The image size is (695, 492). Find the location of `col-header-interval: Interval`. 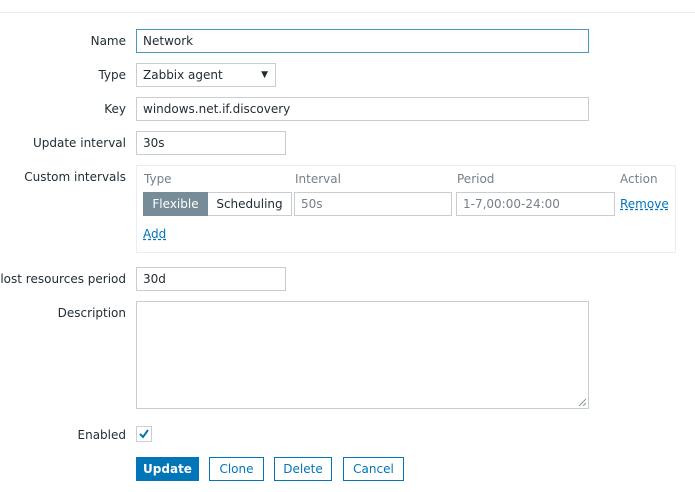

col-header-interval: Interval is located at coordinates (318, 179).